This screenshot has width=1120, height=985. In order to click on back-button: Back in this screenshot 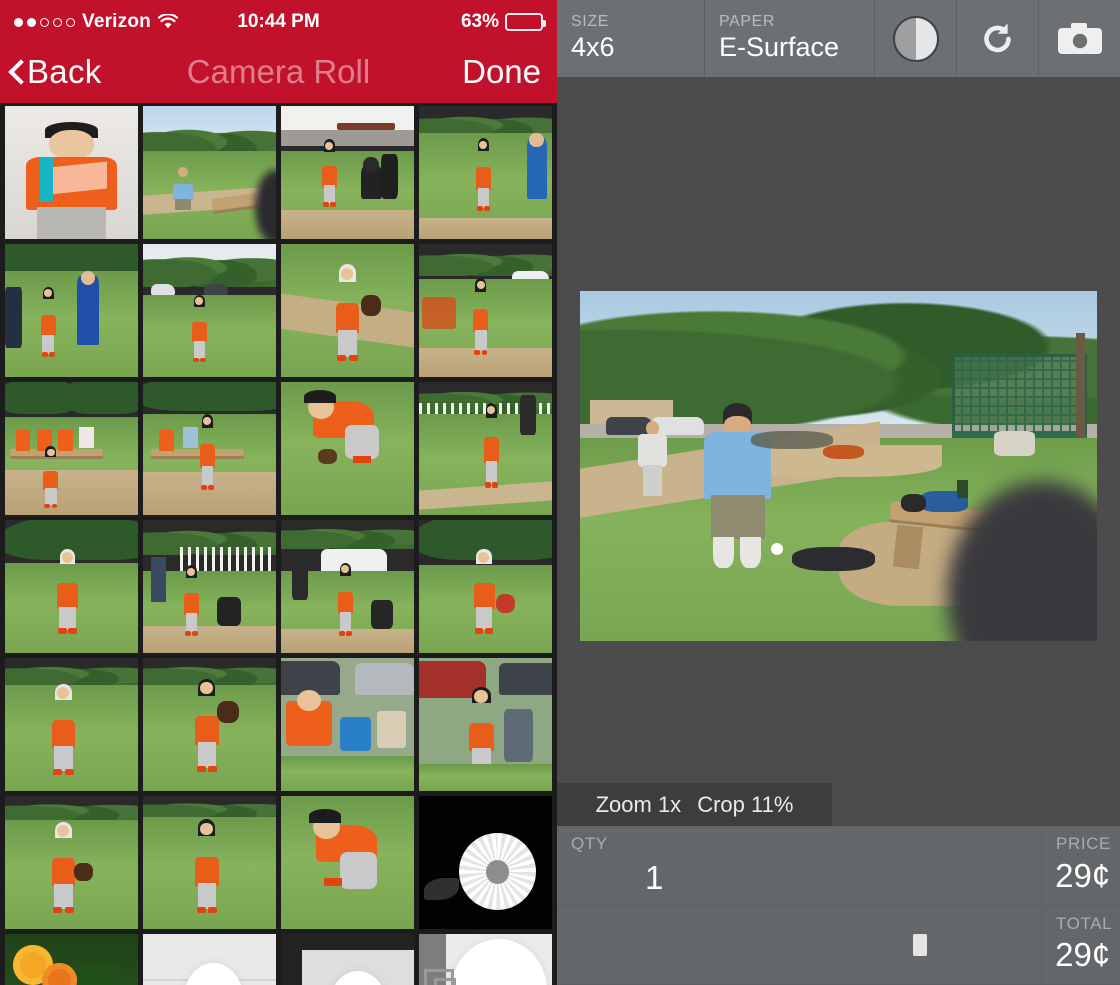, I will do `click(56, 72)`.